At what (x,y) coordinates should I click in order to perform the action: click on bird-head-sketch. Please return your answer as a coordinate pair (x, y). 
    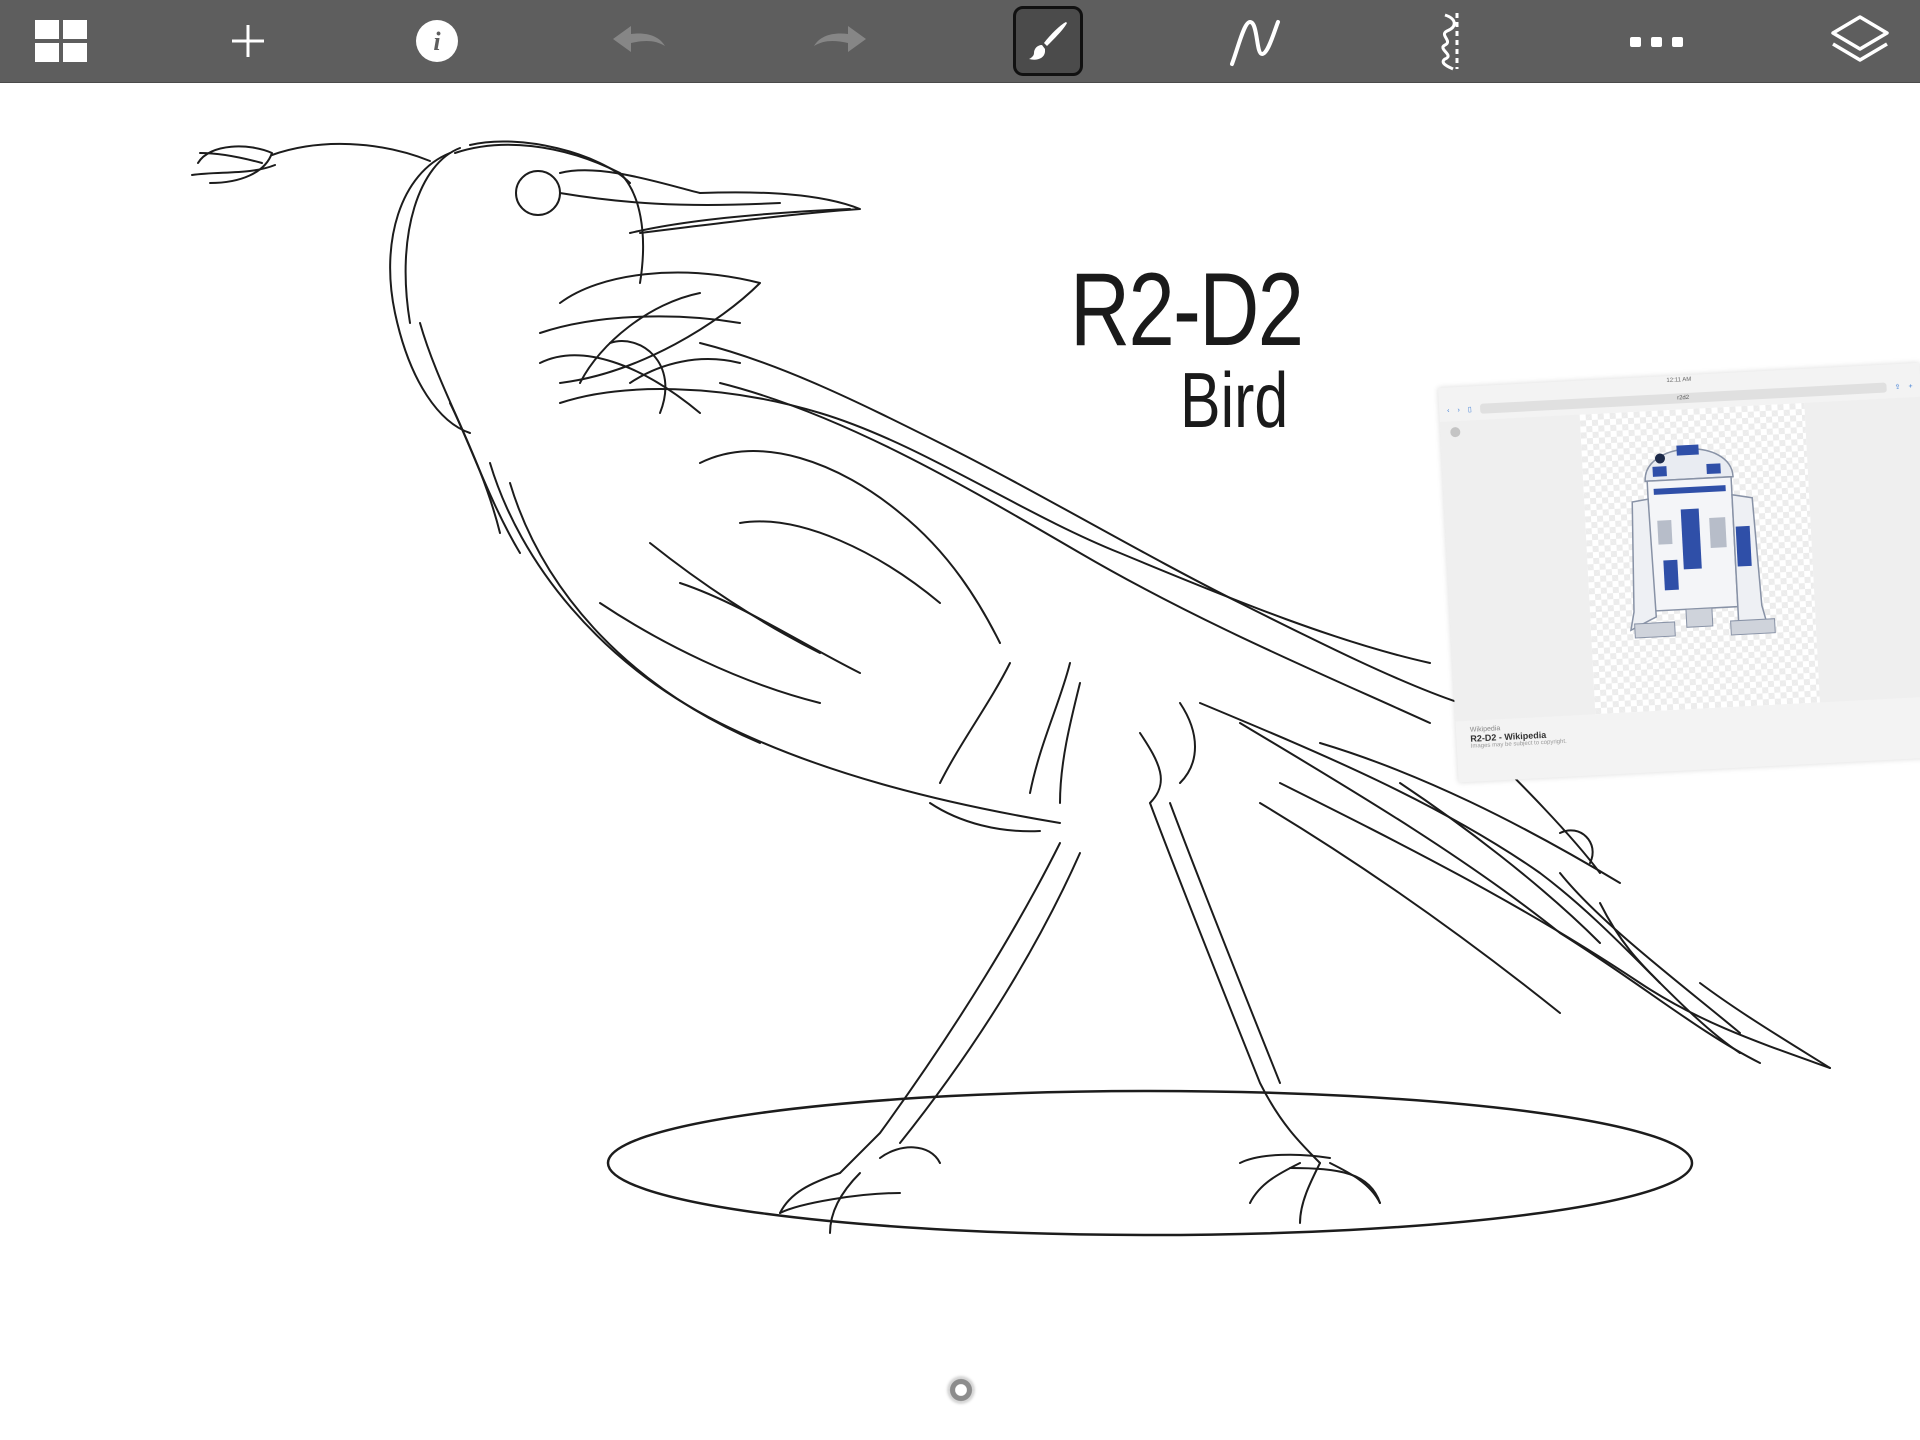
    Looking at the image, I should click on (625, 347).